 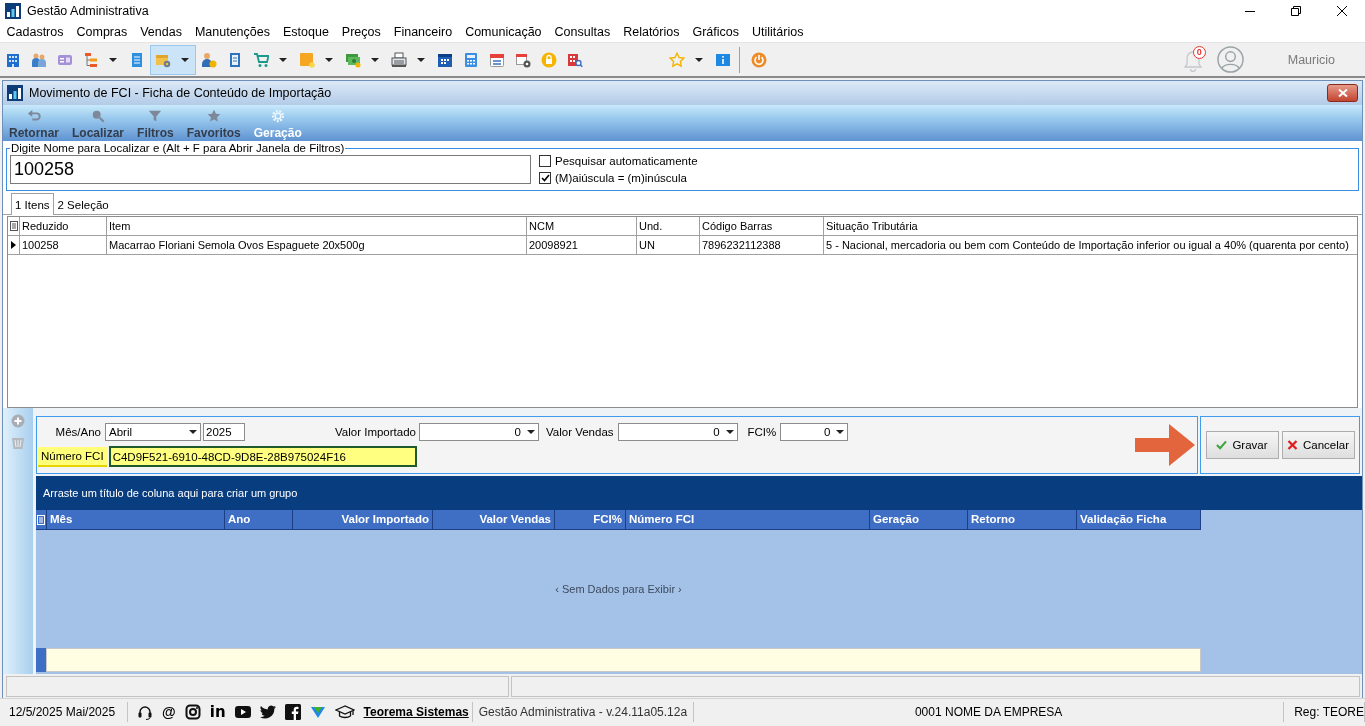 What do you see at coordinates (102, 32) in the screenshot?
I see `menu-item: Compras` at bounding box center [102, 32].